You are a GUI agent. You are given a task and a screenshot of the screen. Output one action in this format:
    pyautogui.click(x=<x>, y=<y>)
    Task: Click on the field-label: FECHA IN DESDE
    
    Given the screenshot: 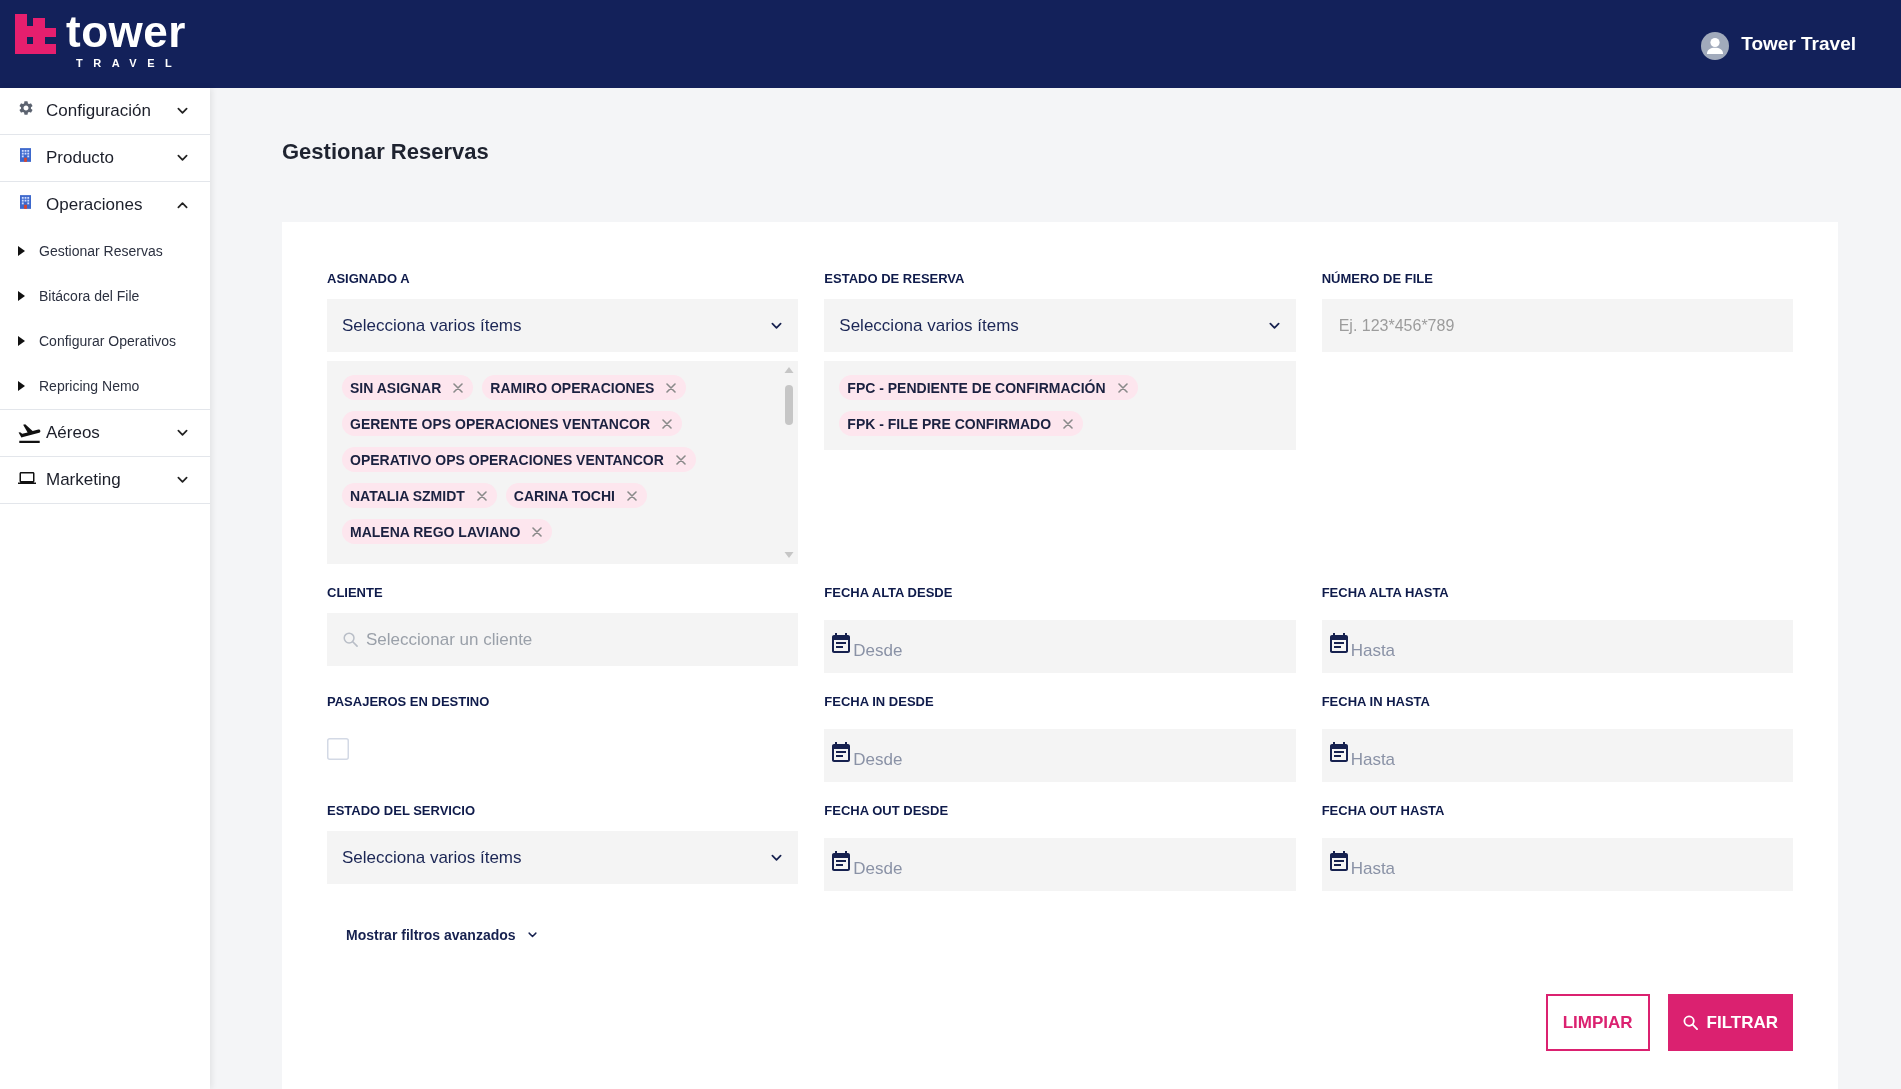 What is the action you would take?
    pyautogui.click(x=879, y=702)
    